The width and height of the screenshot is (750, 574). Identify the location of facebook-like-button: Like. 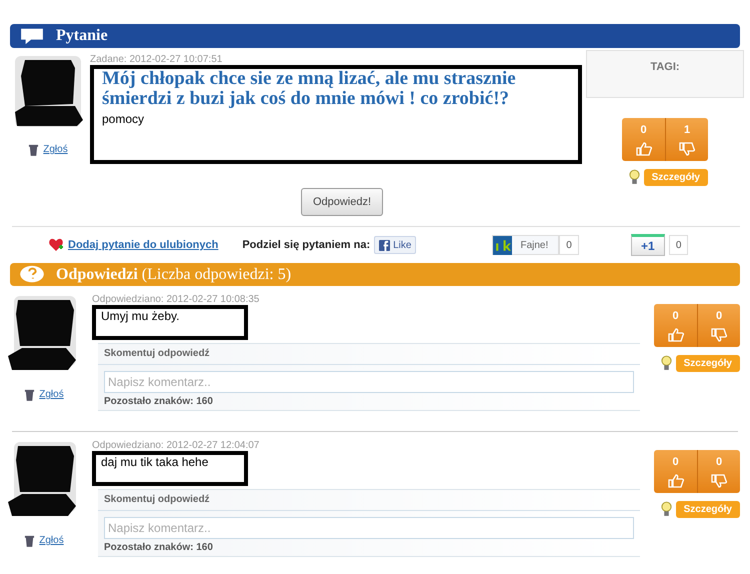
(395, 245).